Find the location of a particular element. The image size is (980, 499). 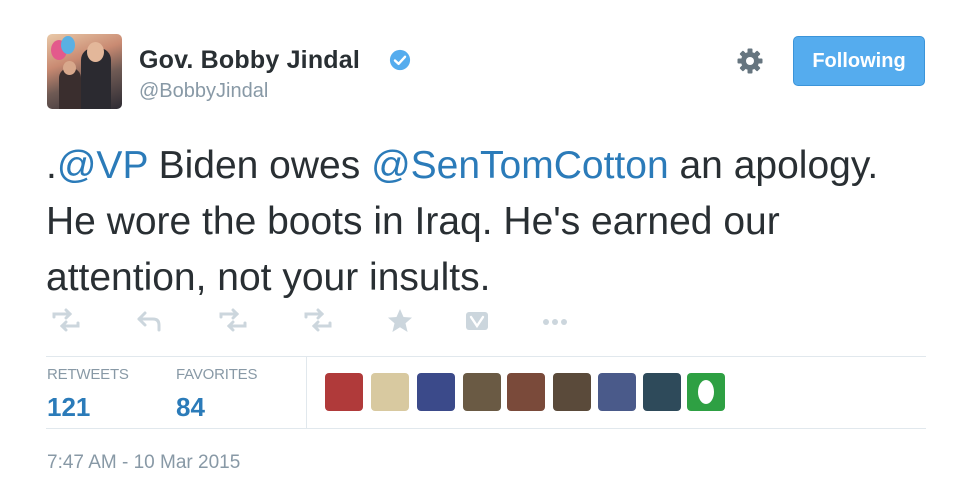

more-icon is located at coordinates (556, 323).